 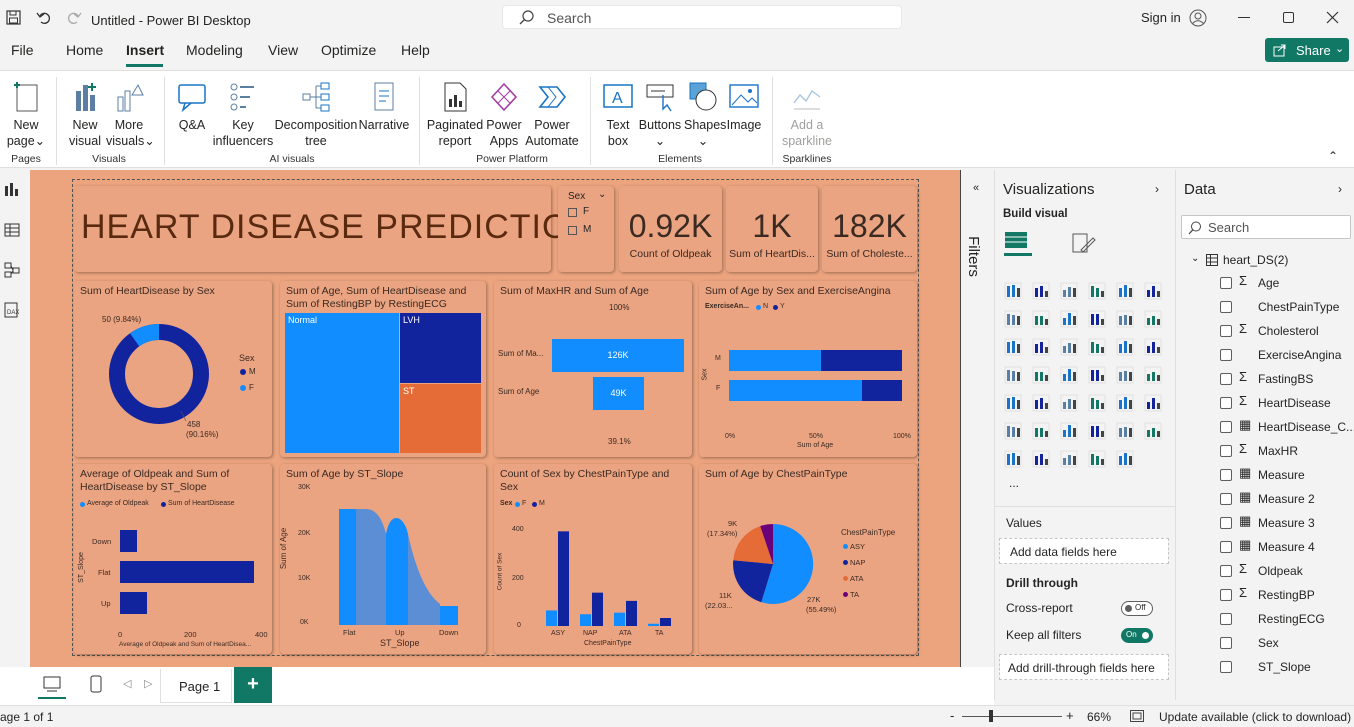 I want to click on field-item: Σ RestingBP, so click(x=1265, y=596).